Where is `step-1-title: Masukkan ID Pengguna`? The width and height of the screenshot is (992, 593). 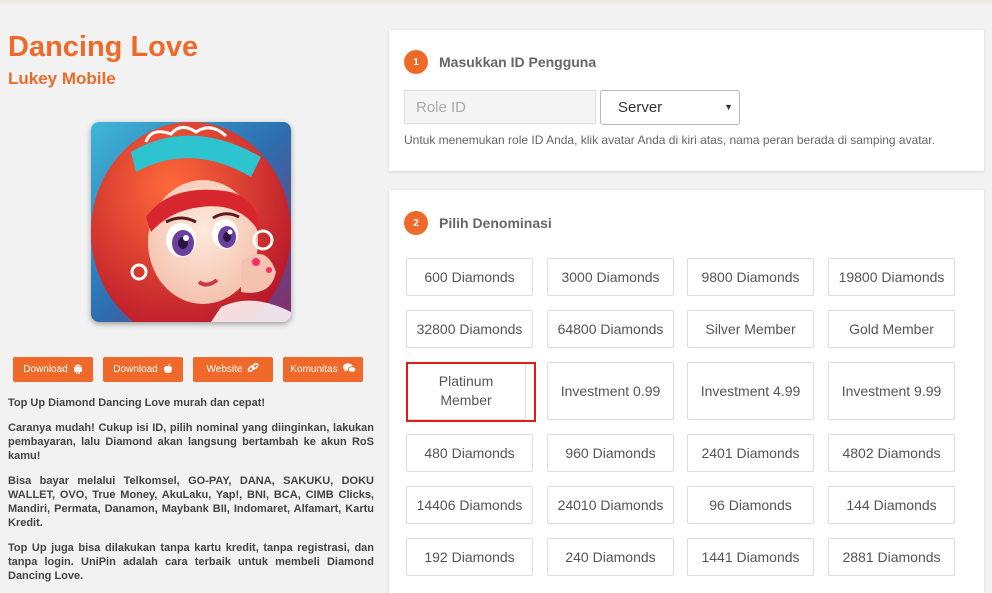 step-1-title: Masukkan ID Pengguna is located at coordinates (518, 62).